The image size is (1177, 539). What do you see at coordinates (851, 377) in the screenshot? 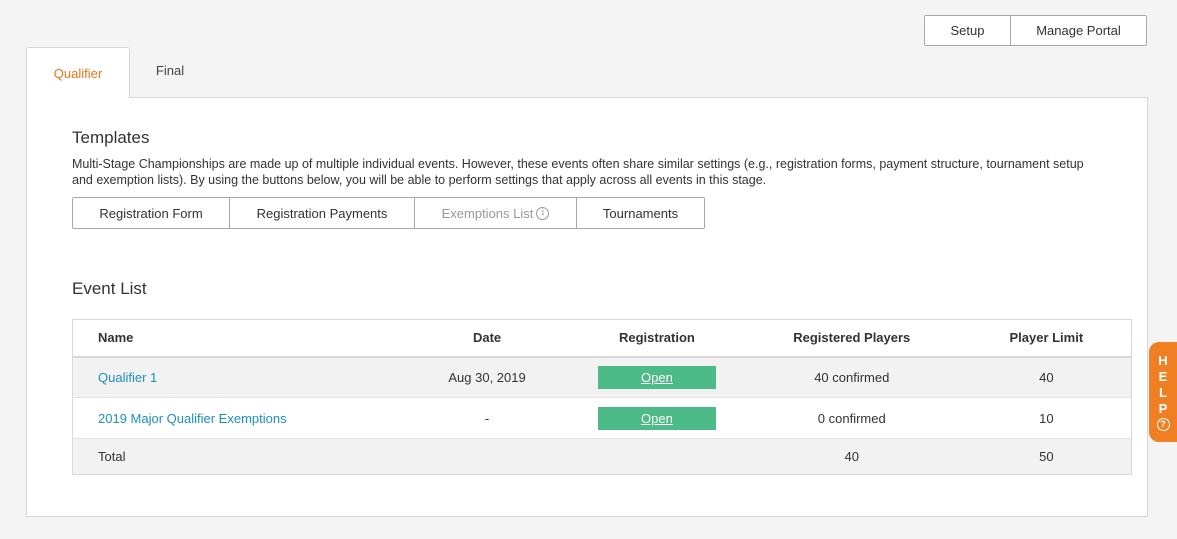
I see `registered-players: 40 confirmed` at bounding box center [851, 377].